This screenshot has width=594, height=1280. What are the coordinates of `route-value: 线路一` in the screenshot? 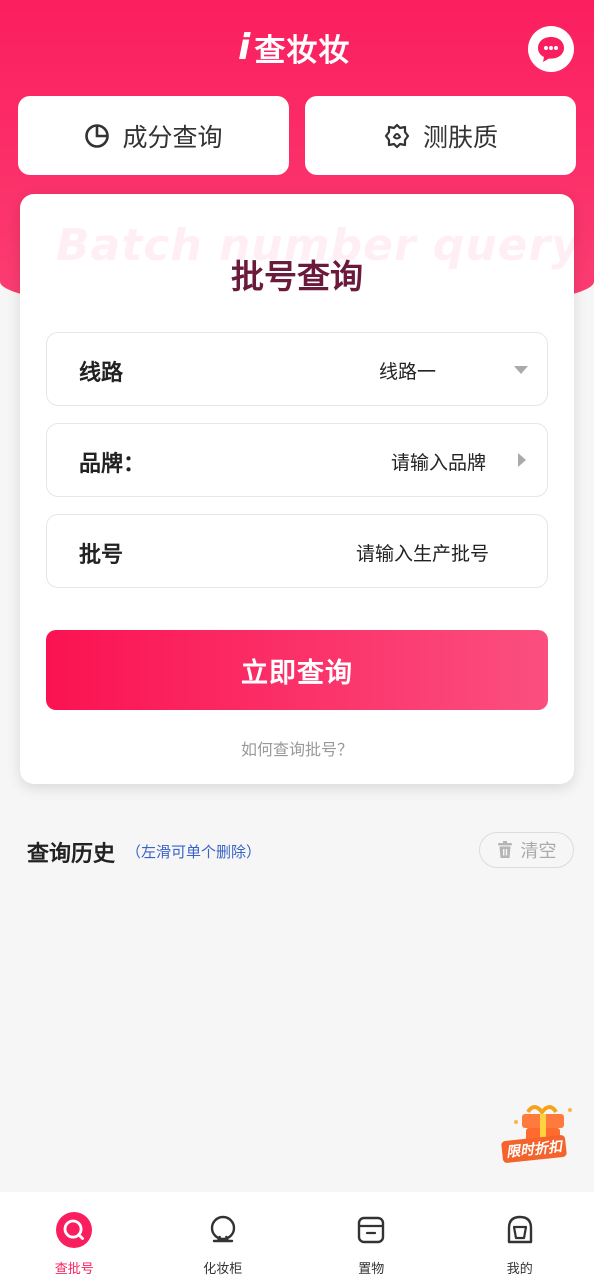 It's located at (408, 372).